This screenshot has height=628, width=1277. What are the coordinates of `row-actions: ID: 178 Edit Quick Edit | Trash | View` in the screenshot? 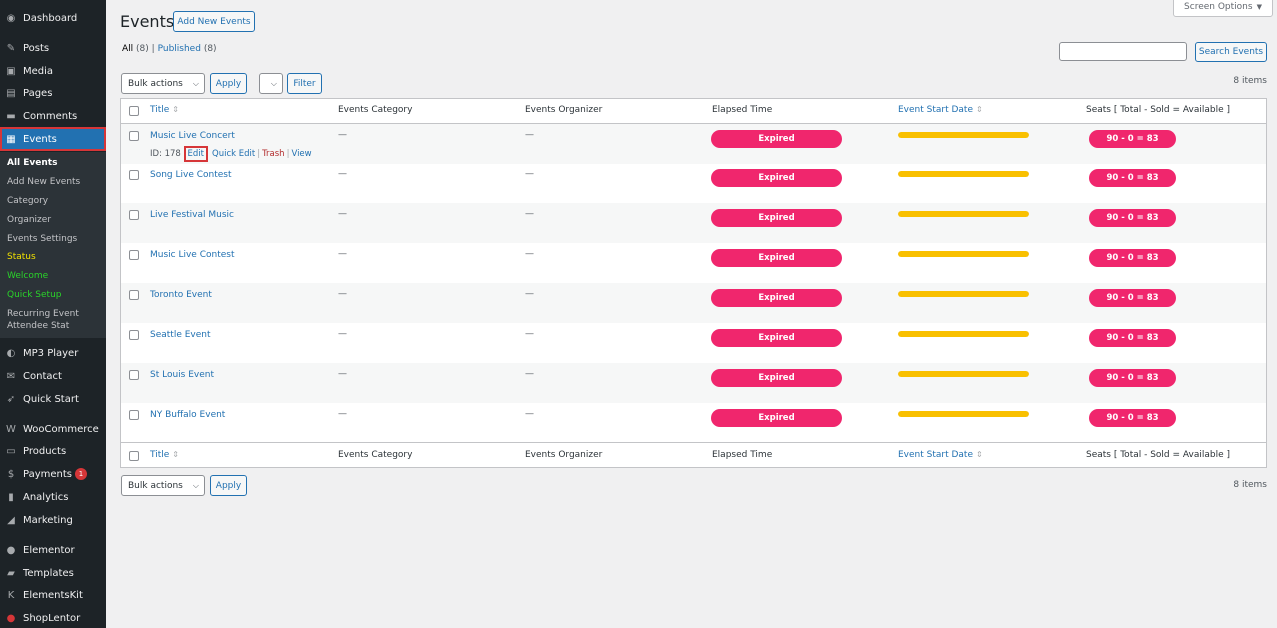 It's located at (231, 154).